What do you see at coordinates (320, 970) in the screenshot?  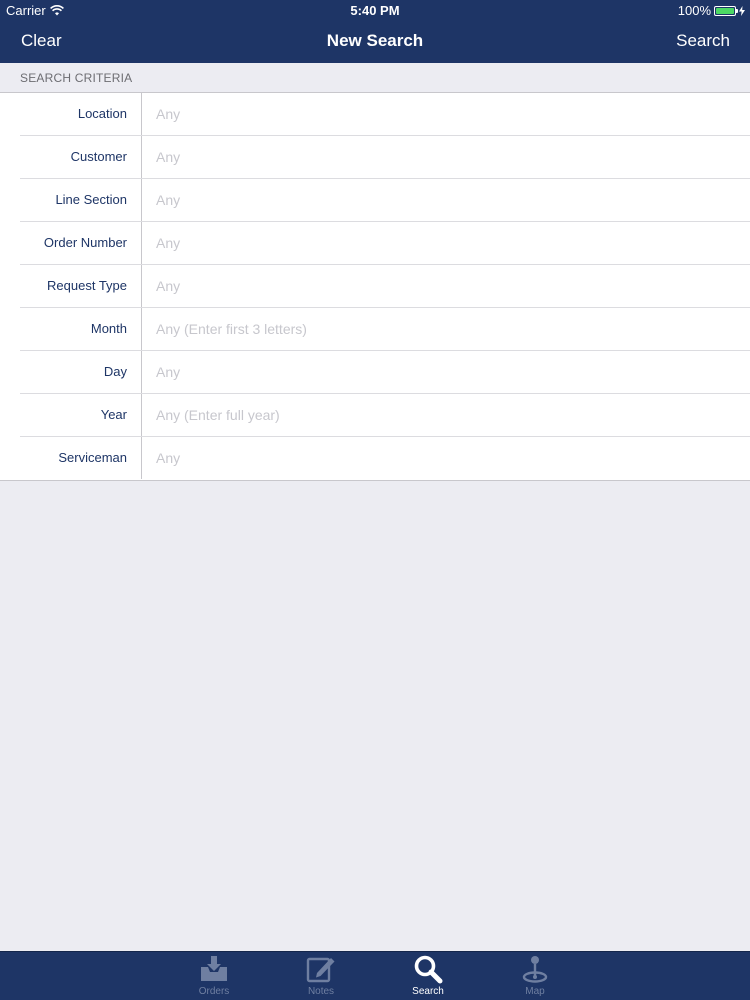 I see `compose-icon` at bounding box center [320, 970].